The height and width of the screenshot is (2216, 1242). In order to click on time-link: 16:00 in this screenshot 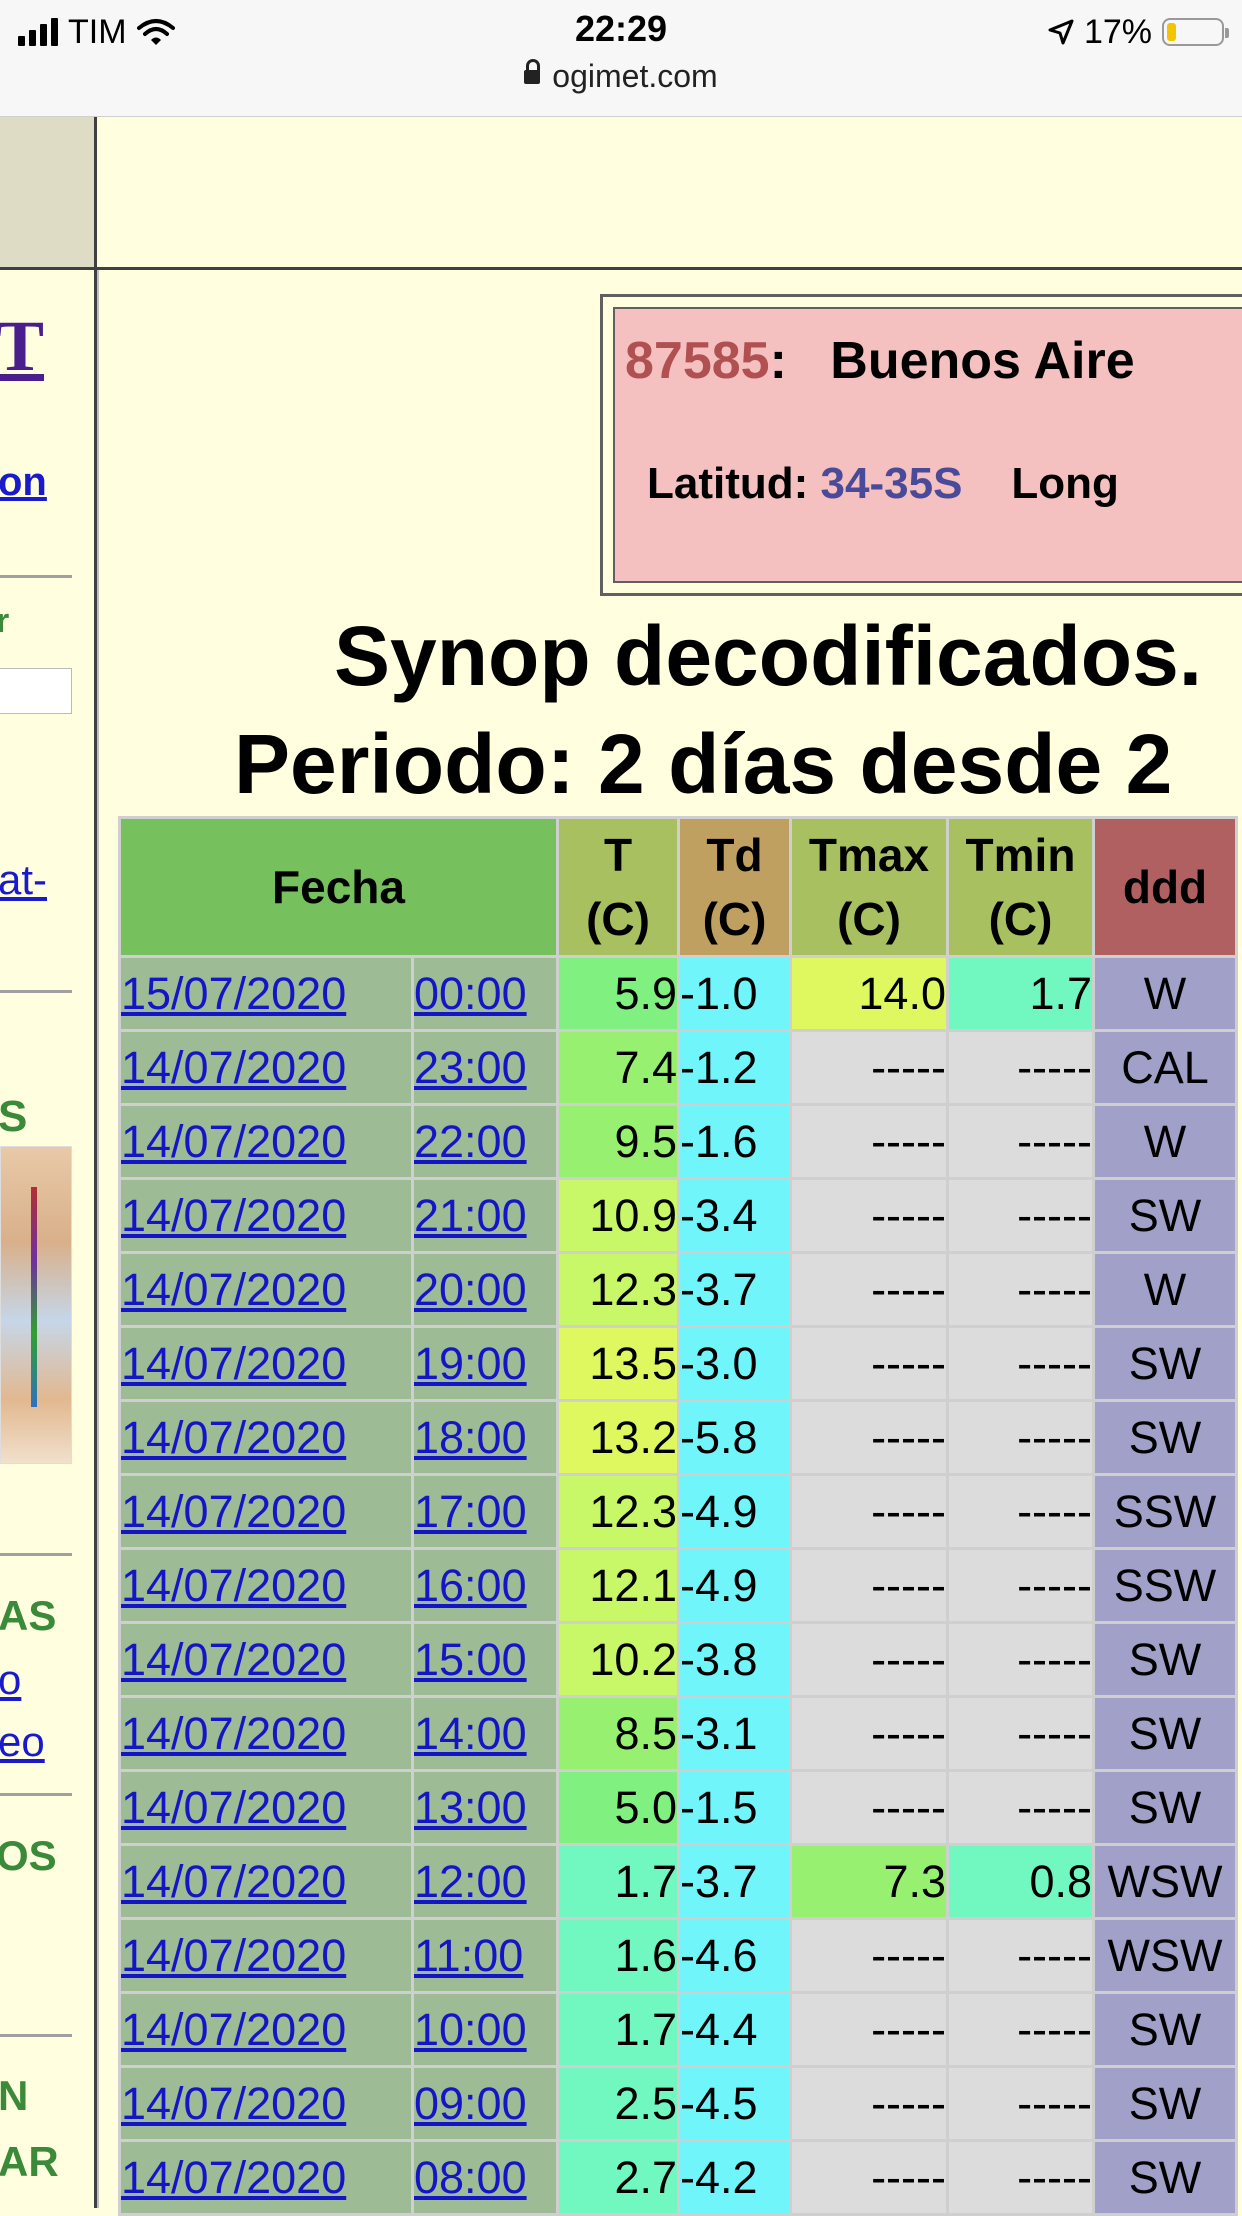, I will do `click(470, 1585)`.